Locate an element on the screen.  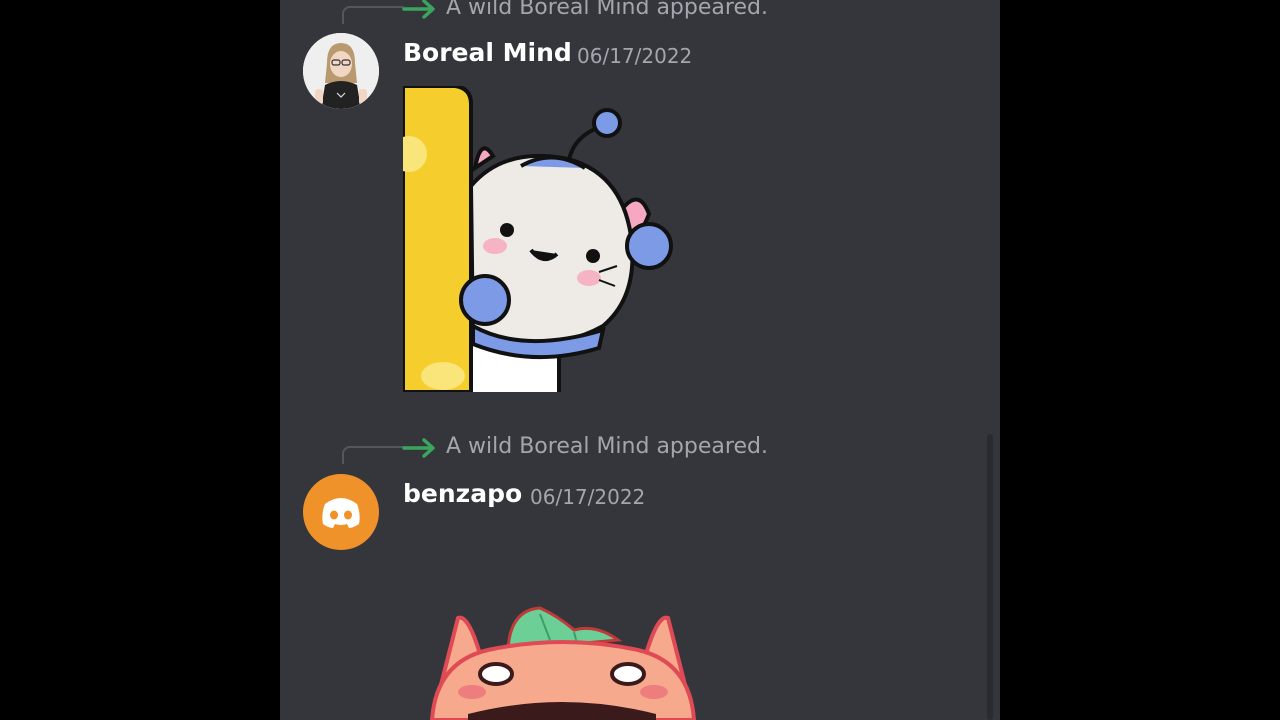
peach-cat-sticker-icon is located at coordinates (563, 662).